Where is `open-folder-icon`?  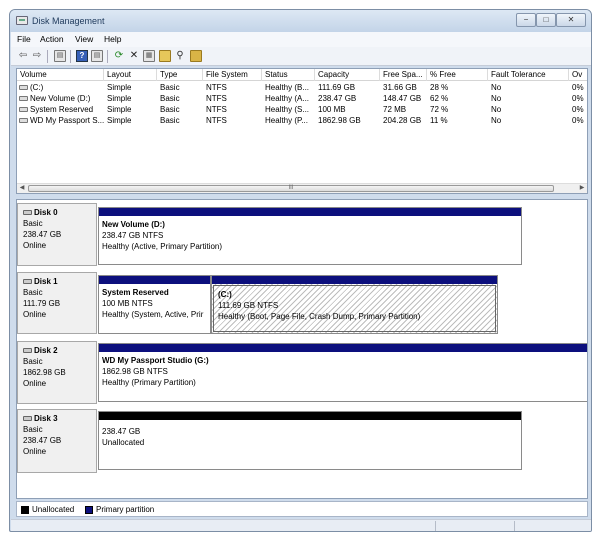
open-folder-icon is located at coordinates (165, 56).